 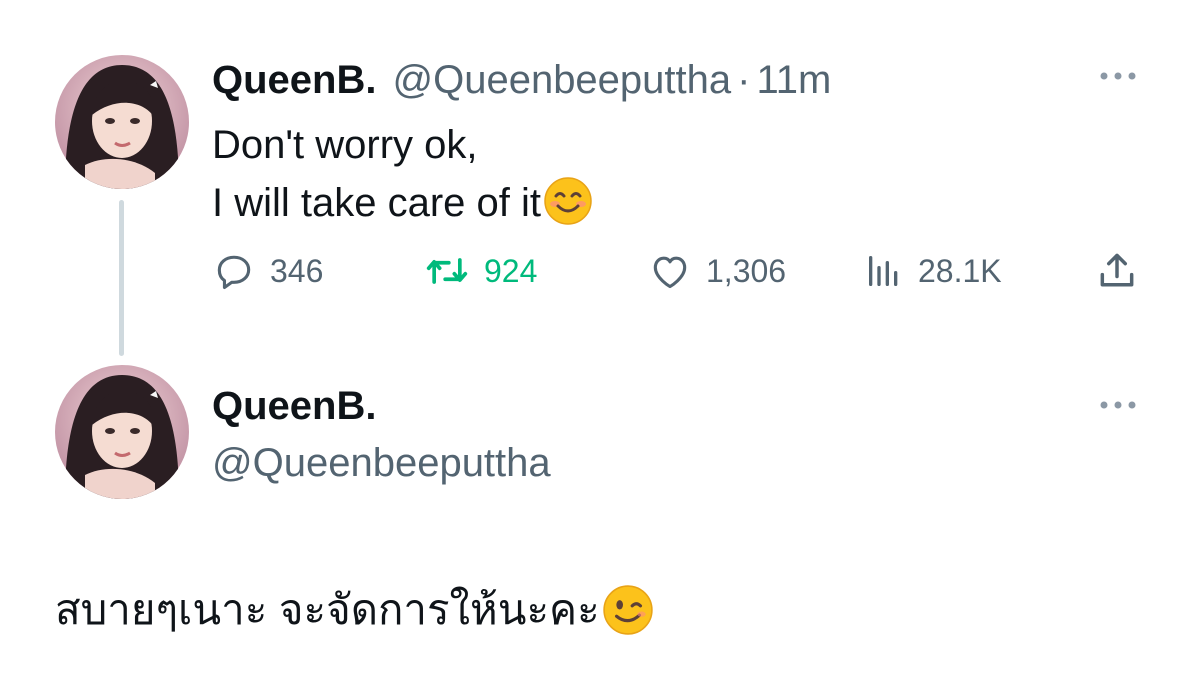 I want to click on tweet-text-content: สบายๆเนาะ จะจัดการให้นะคะ, so click(x=327, y=609).